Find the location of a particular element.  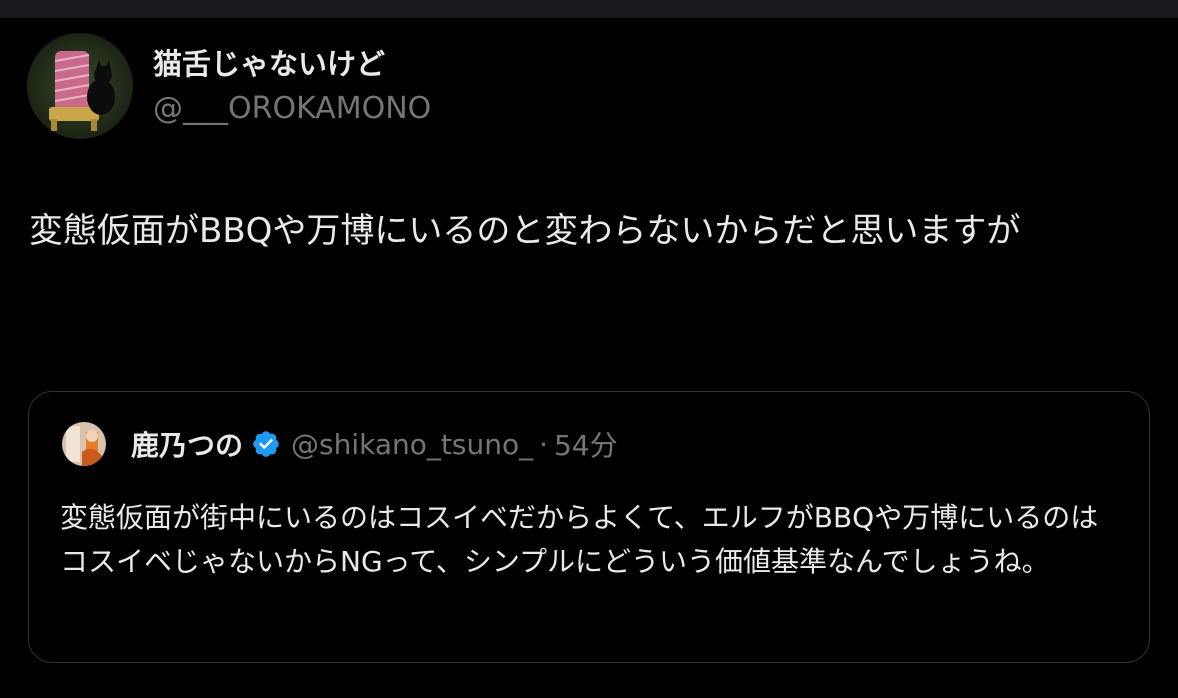

quoted-author-avatar is located at coordinates (84, 444).